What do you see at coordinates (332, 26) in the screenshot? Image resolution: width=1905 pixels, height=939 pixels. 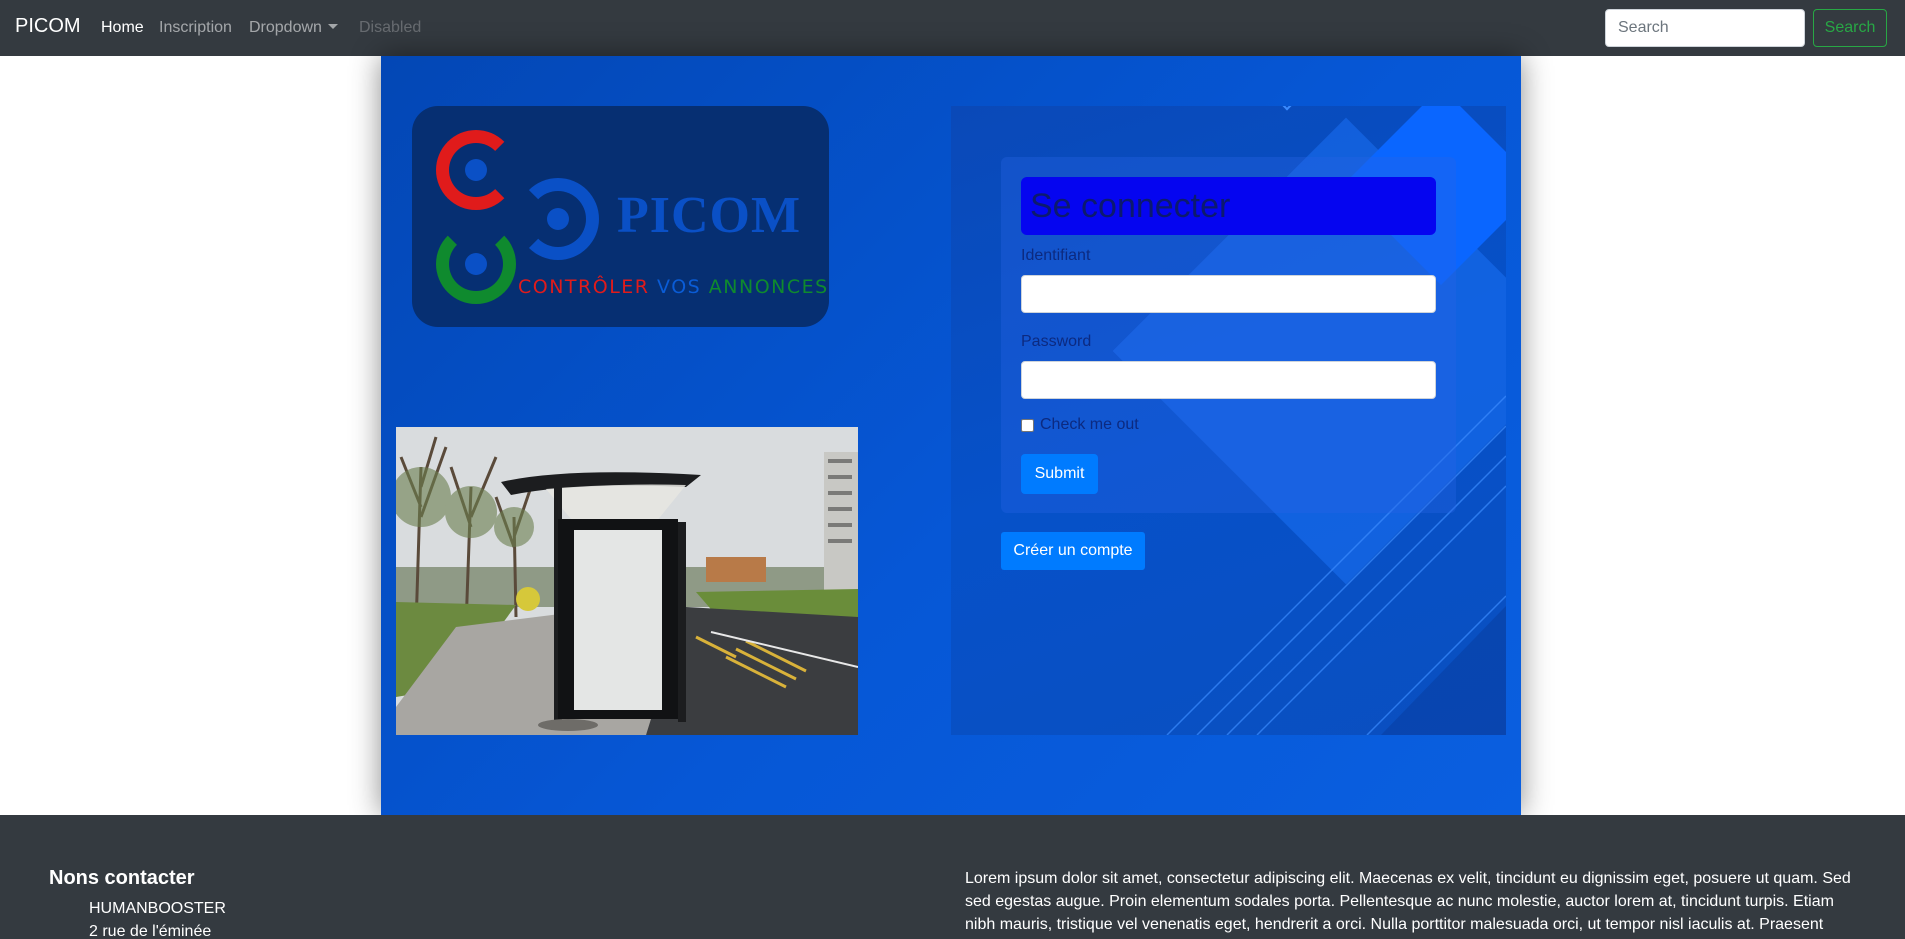 I see `caret-down-icon` at bounding box center [332, 26].